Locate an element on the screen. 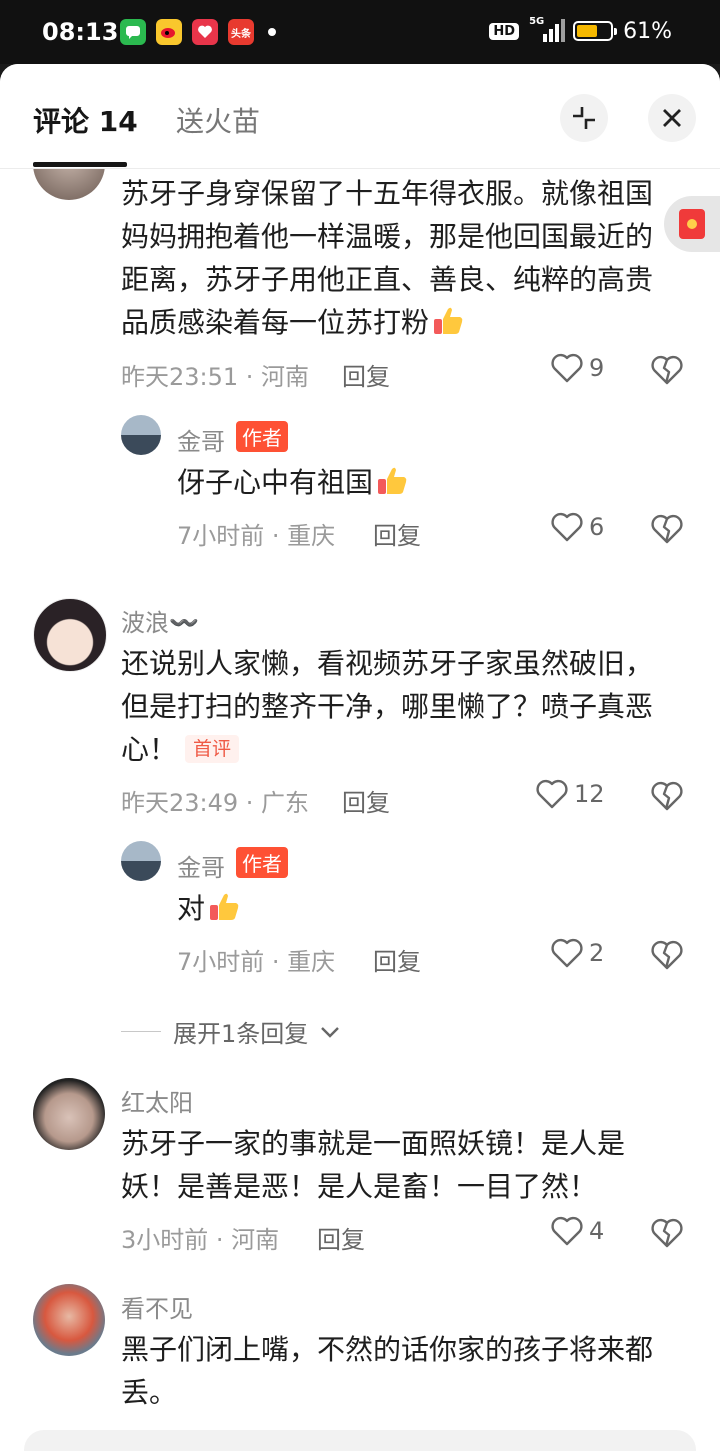 The width and height of the screenshot is (720, 1451). like-button: 6 is located at coordinates (577, 527).